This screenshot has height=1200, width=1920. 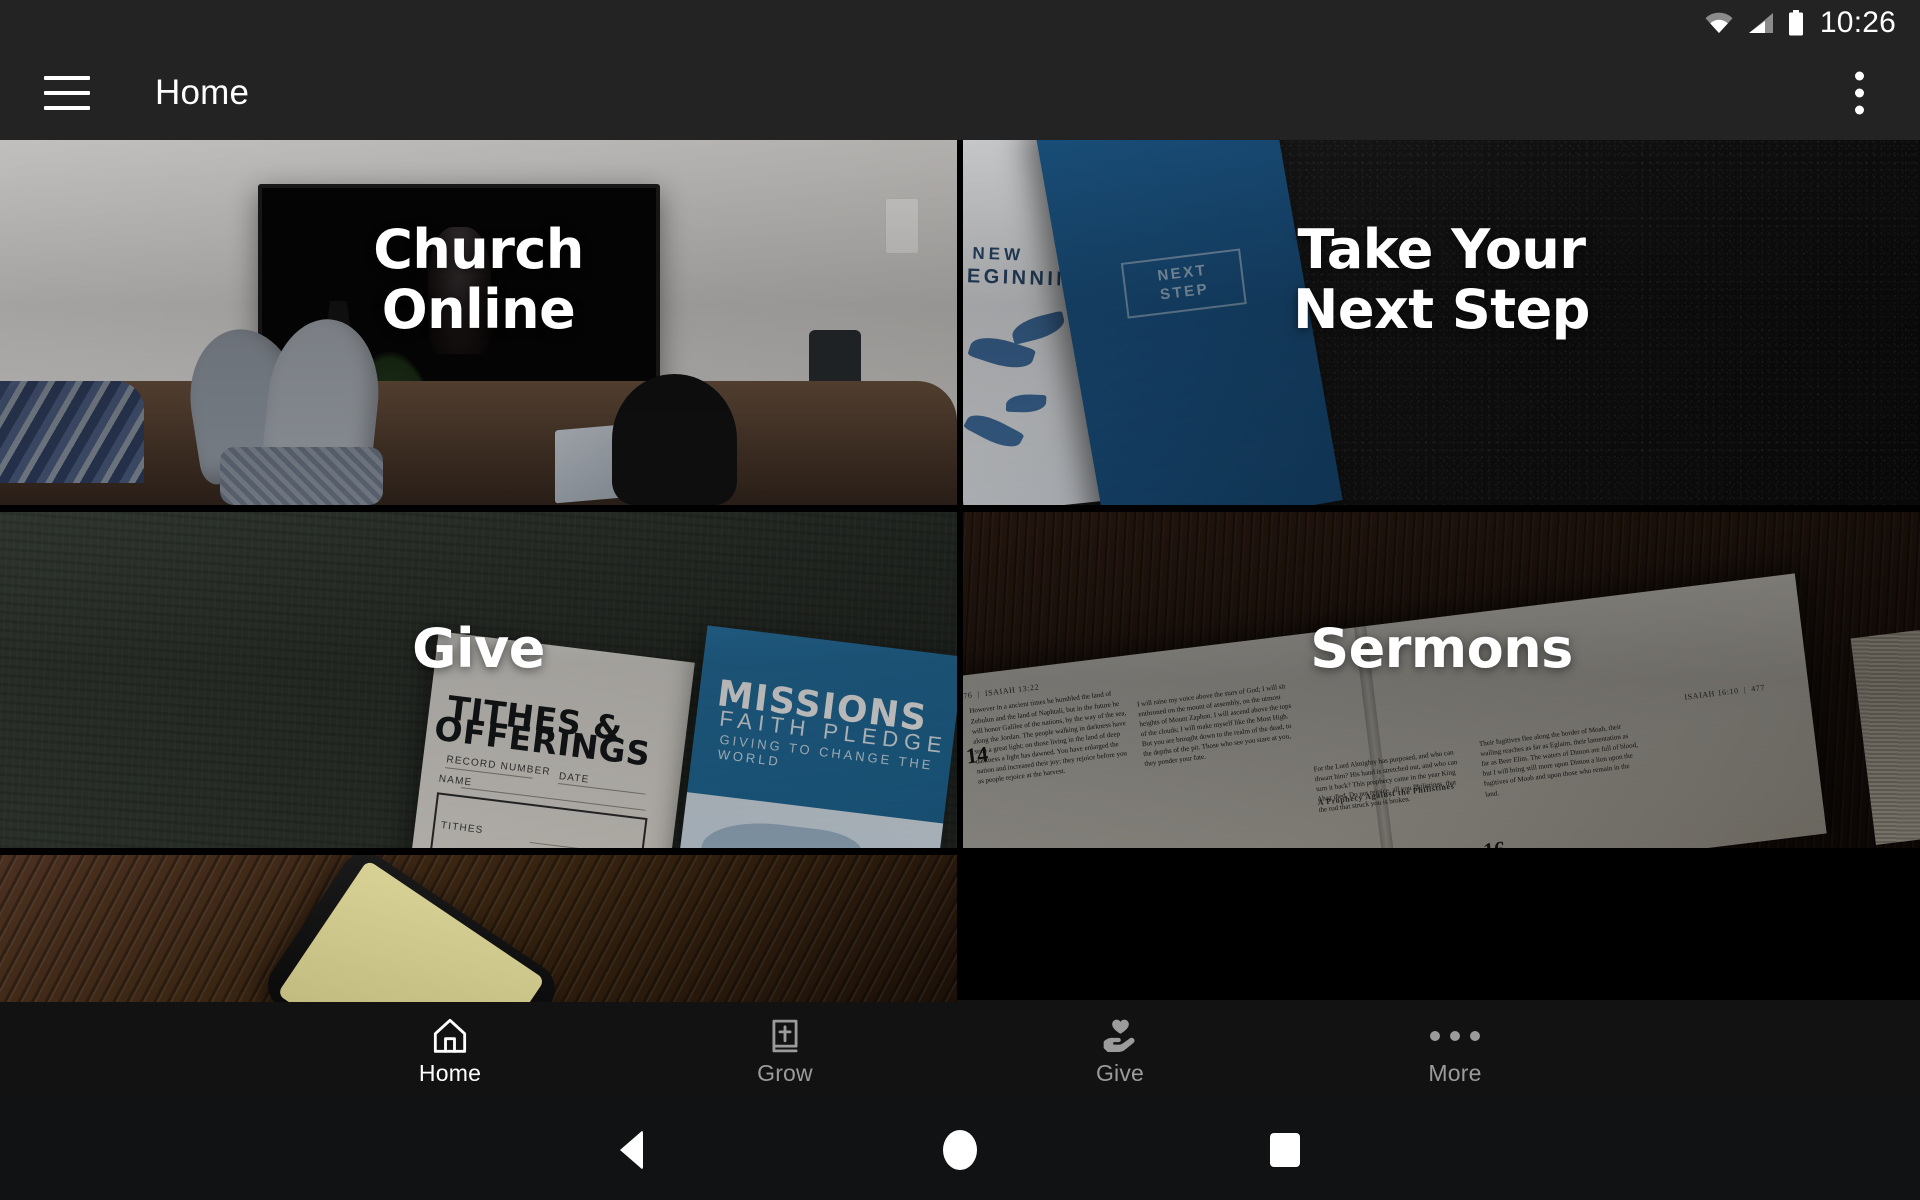 What do you see at coordinates (411, 928) in the screenshot?
I see `phone-photo` at bounding box center [411, 928].